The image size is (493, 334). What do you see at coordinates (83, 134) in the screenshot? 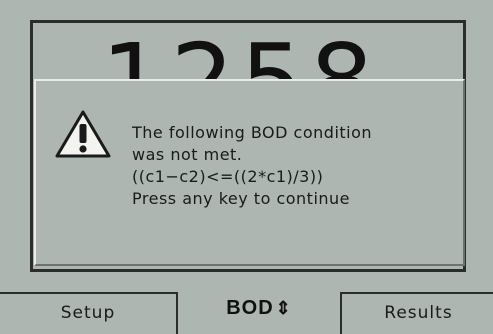
I see `warning-icon` at bounding box center [83, 134].